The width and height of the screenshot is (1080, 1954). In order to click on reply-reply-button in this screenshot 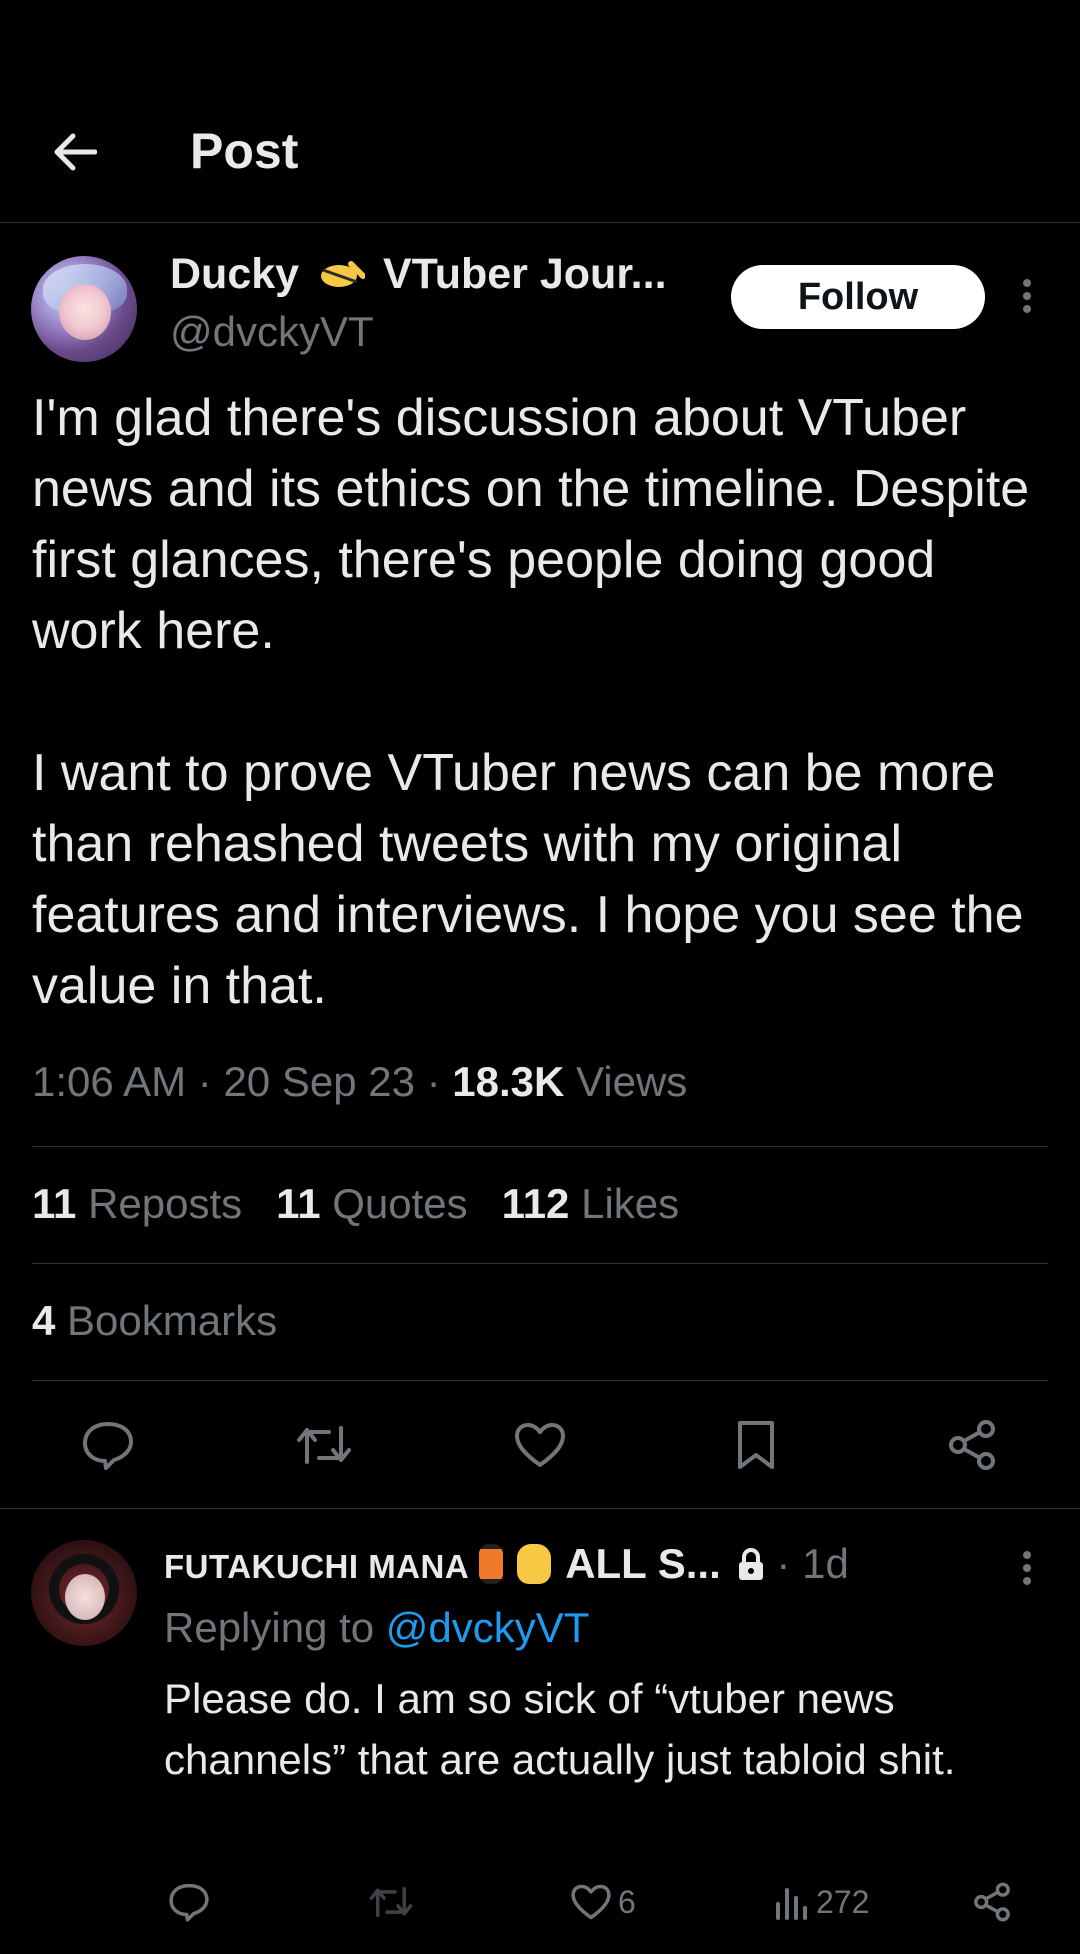, I will do `click(189, 1902)`.